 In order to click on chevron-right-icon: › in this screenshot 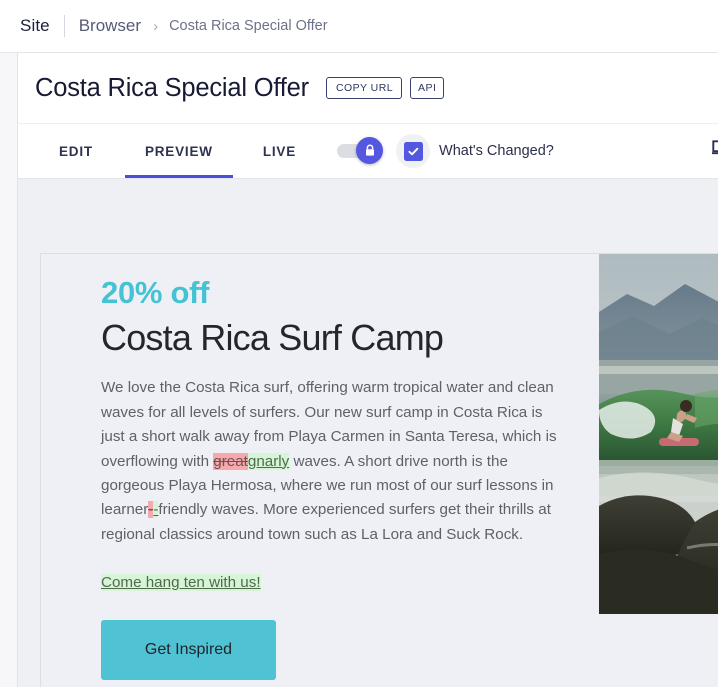, I will do `click(156, 26)`.